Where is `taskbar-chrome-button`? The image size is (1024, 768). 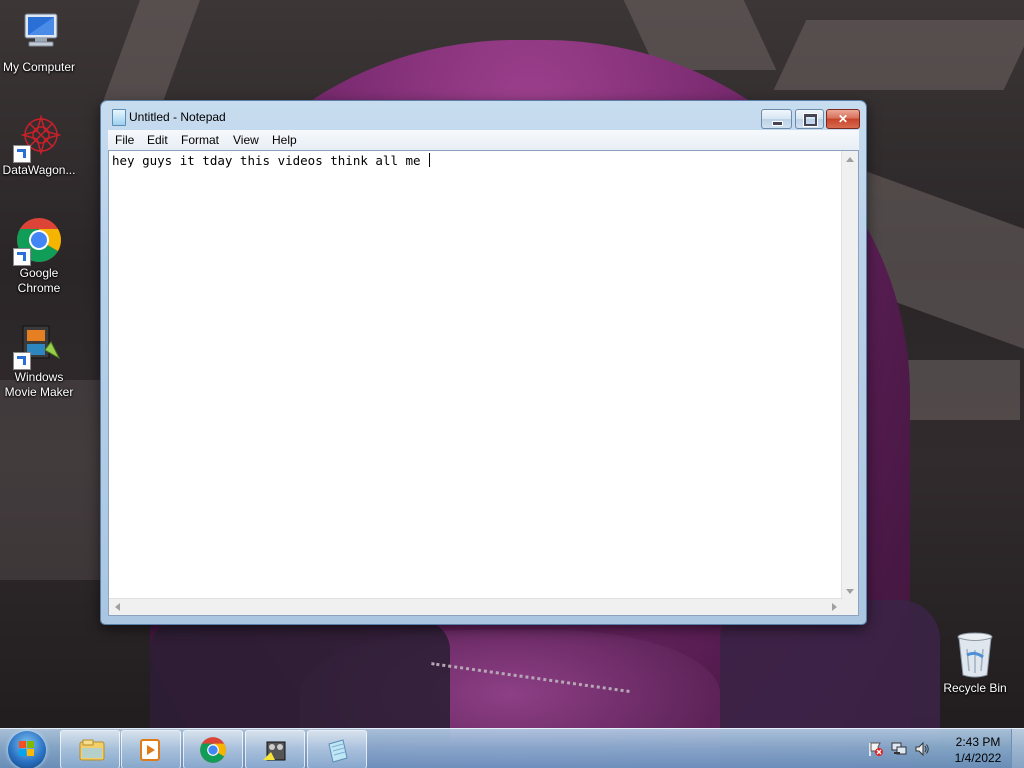
taskbar-chrome-button is located at coordinates (213, 749).